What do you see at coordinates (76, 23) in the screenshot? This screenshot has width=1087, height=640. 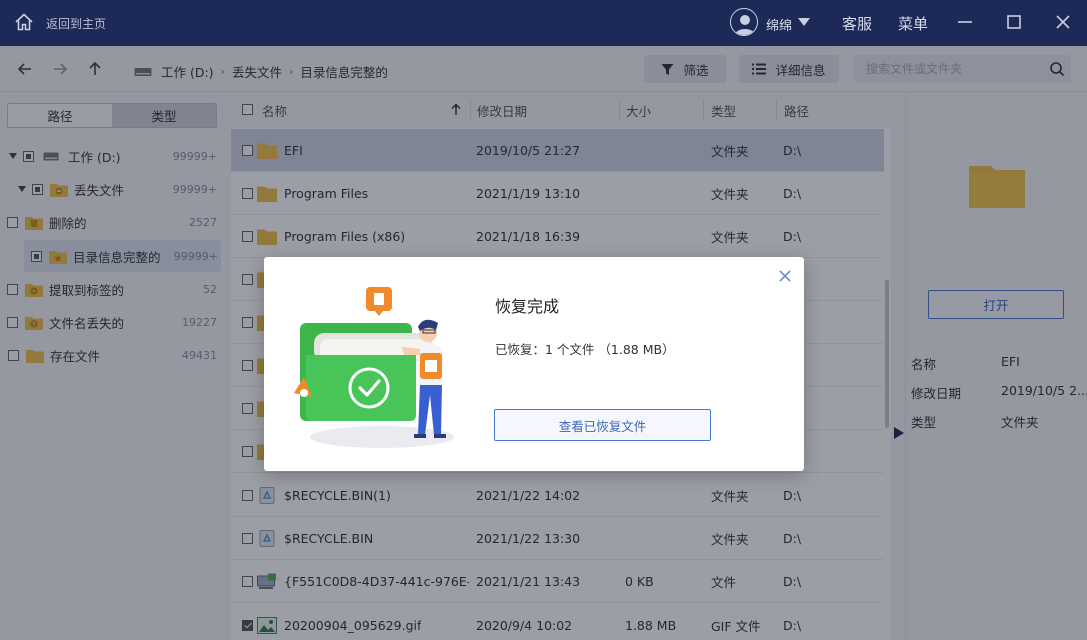 I see `back-to-home-link: 返回到主页` at bounding box center [76, 23].